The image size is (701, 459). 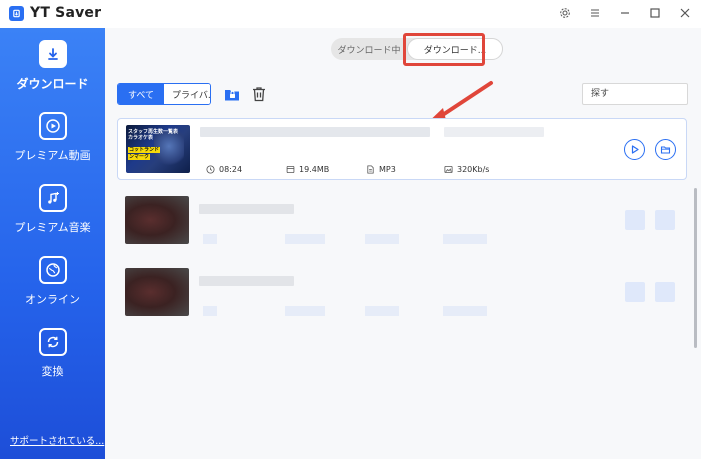 I want to click on sidebar-item-download: ダウンロード, so click(x=52, y=63).